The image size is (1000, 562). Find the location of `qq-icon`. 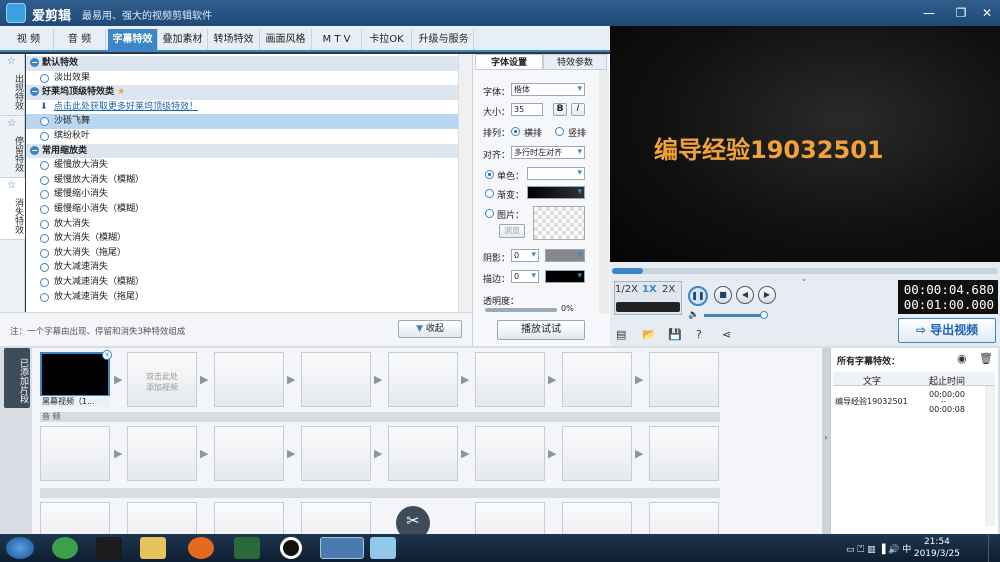

qq-icon is located at coordinates (109, 548).